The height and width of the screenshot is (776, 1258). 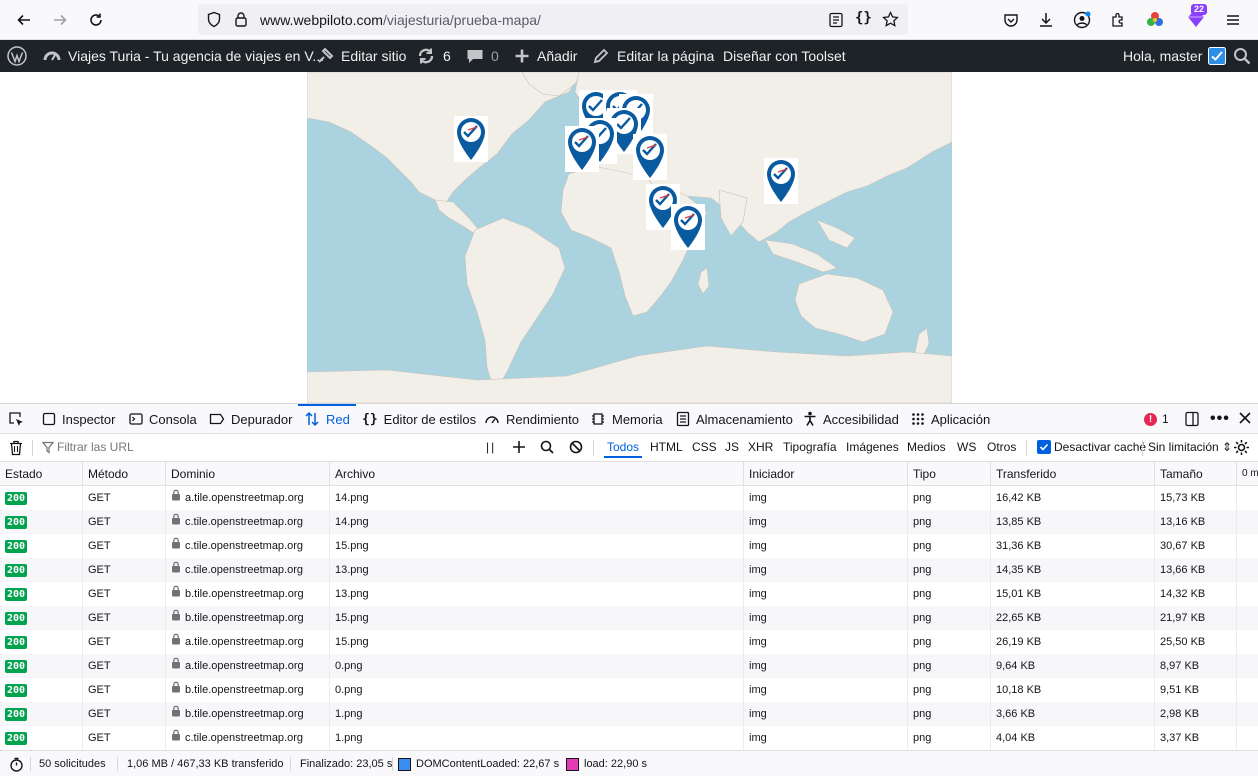 I want to click on column-type: Tipo, so click(x=949, y=474).